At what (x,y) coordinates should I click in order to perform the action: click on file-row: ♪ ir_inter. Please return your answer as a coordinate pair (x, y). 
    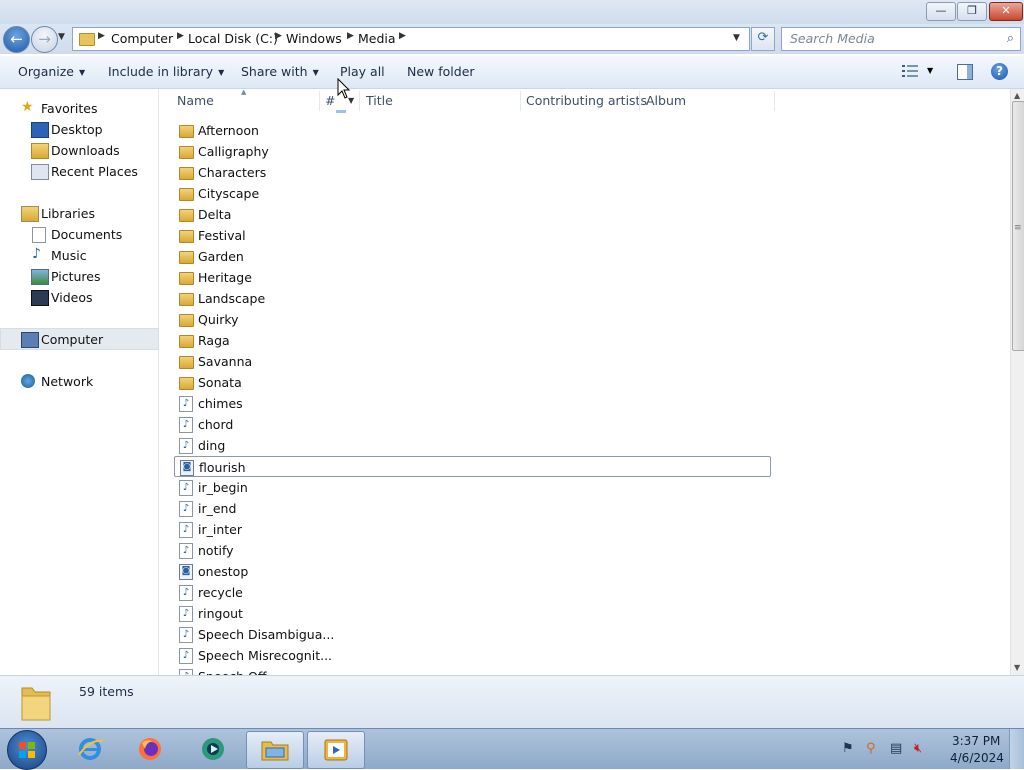
    Looking at the image, I should click on (472, 529).